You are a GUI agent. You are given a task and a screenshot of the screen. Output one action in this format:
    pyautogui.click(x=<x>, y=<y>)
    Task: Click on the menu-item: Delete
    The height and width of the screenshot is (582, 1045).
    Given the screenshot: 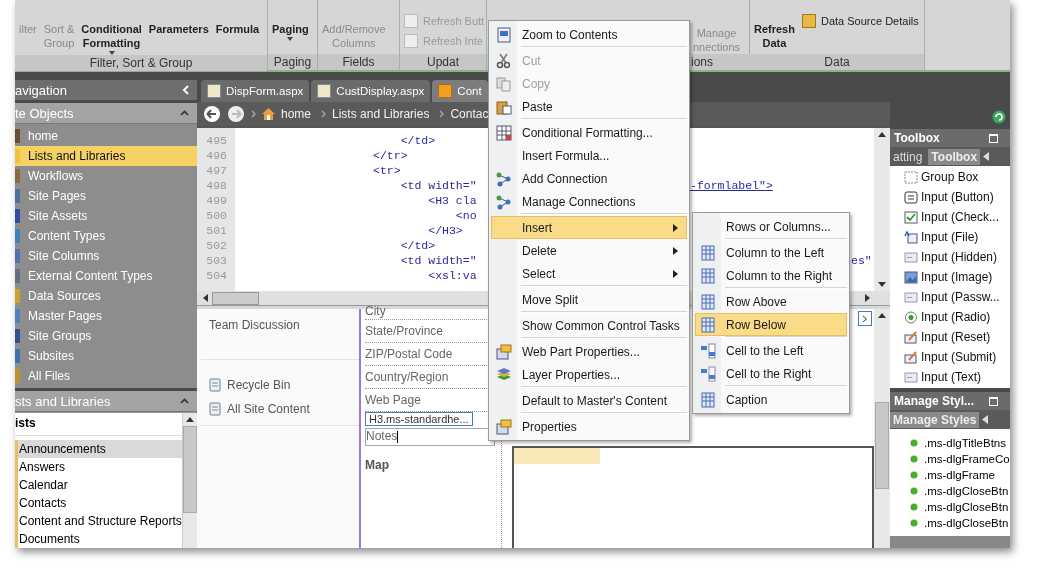 What is the action you would take?
    pyautogui.click(x=589, y=250)
    